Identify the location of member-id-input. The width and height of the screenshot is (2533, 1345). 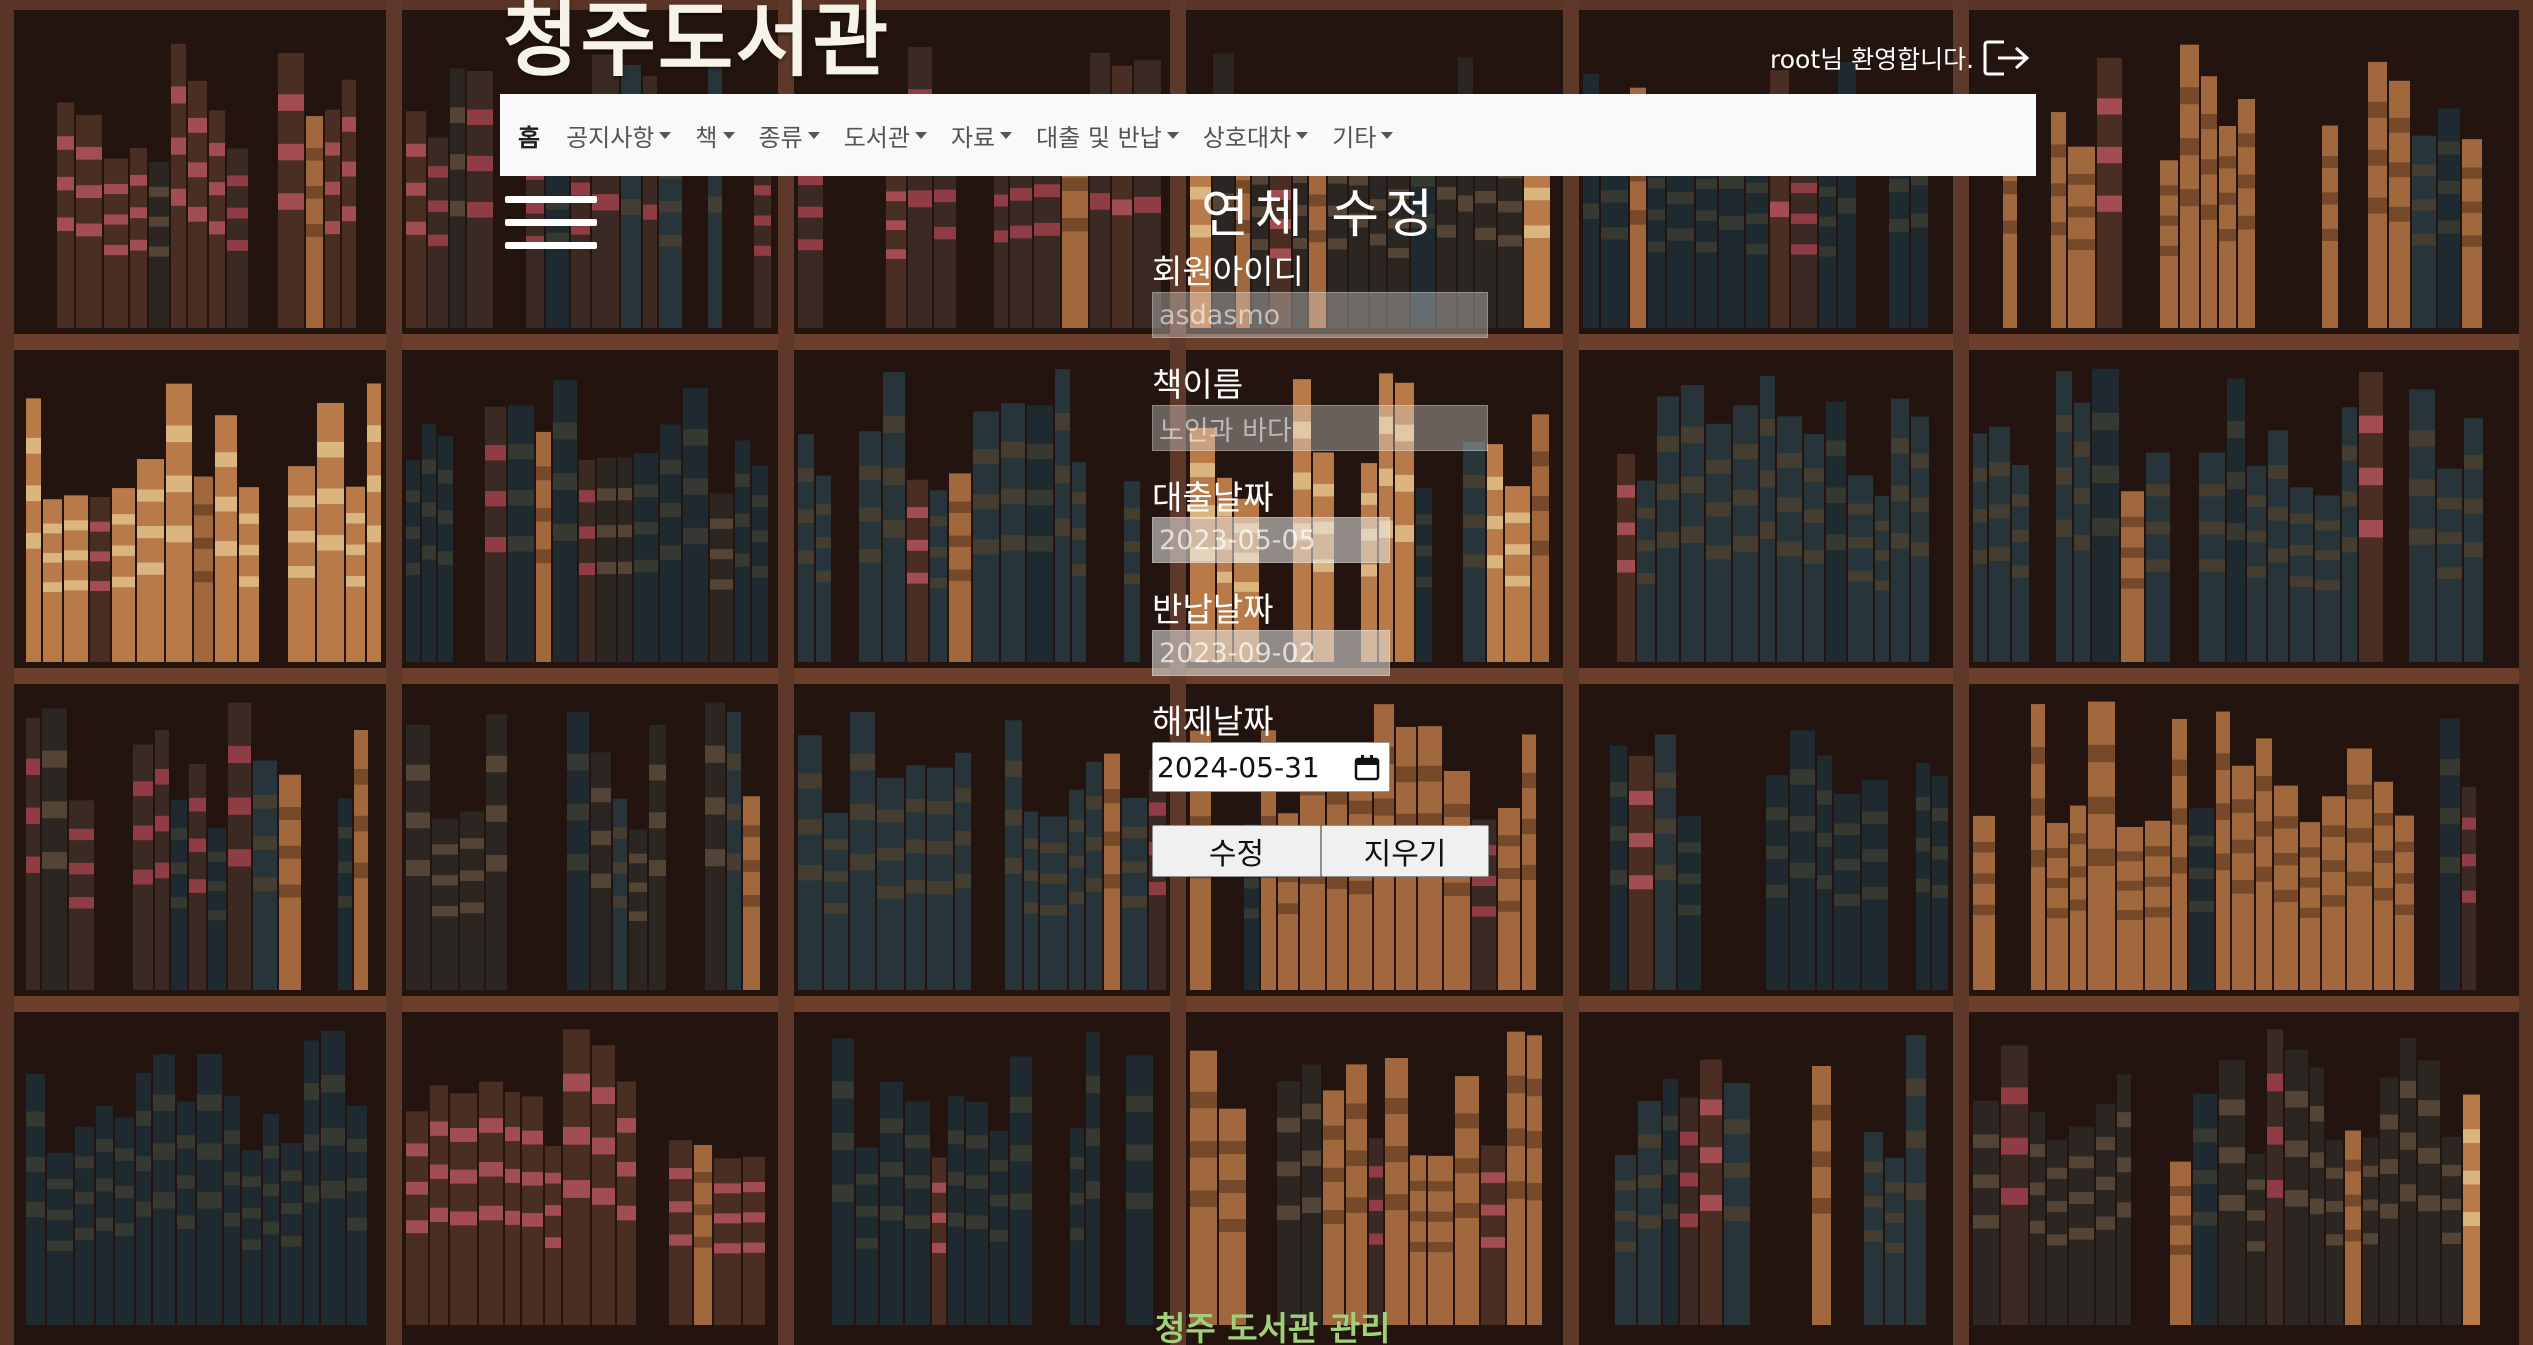
(1320, 315).